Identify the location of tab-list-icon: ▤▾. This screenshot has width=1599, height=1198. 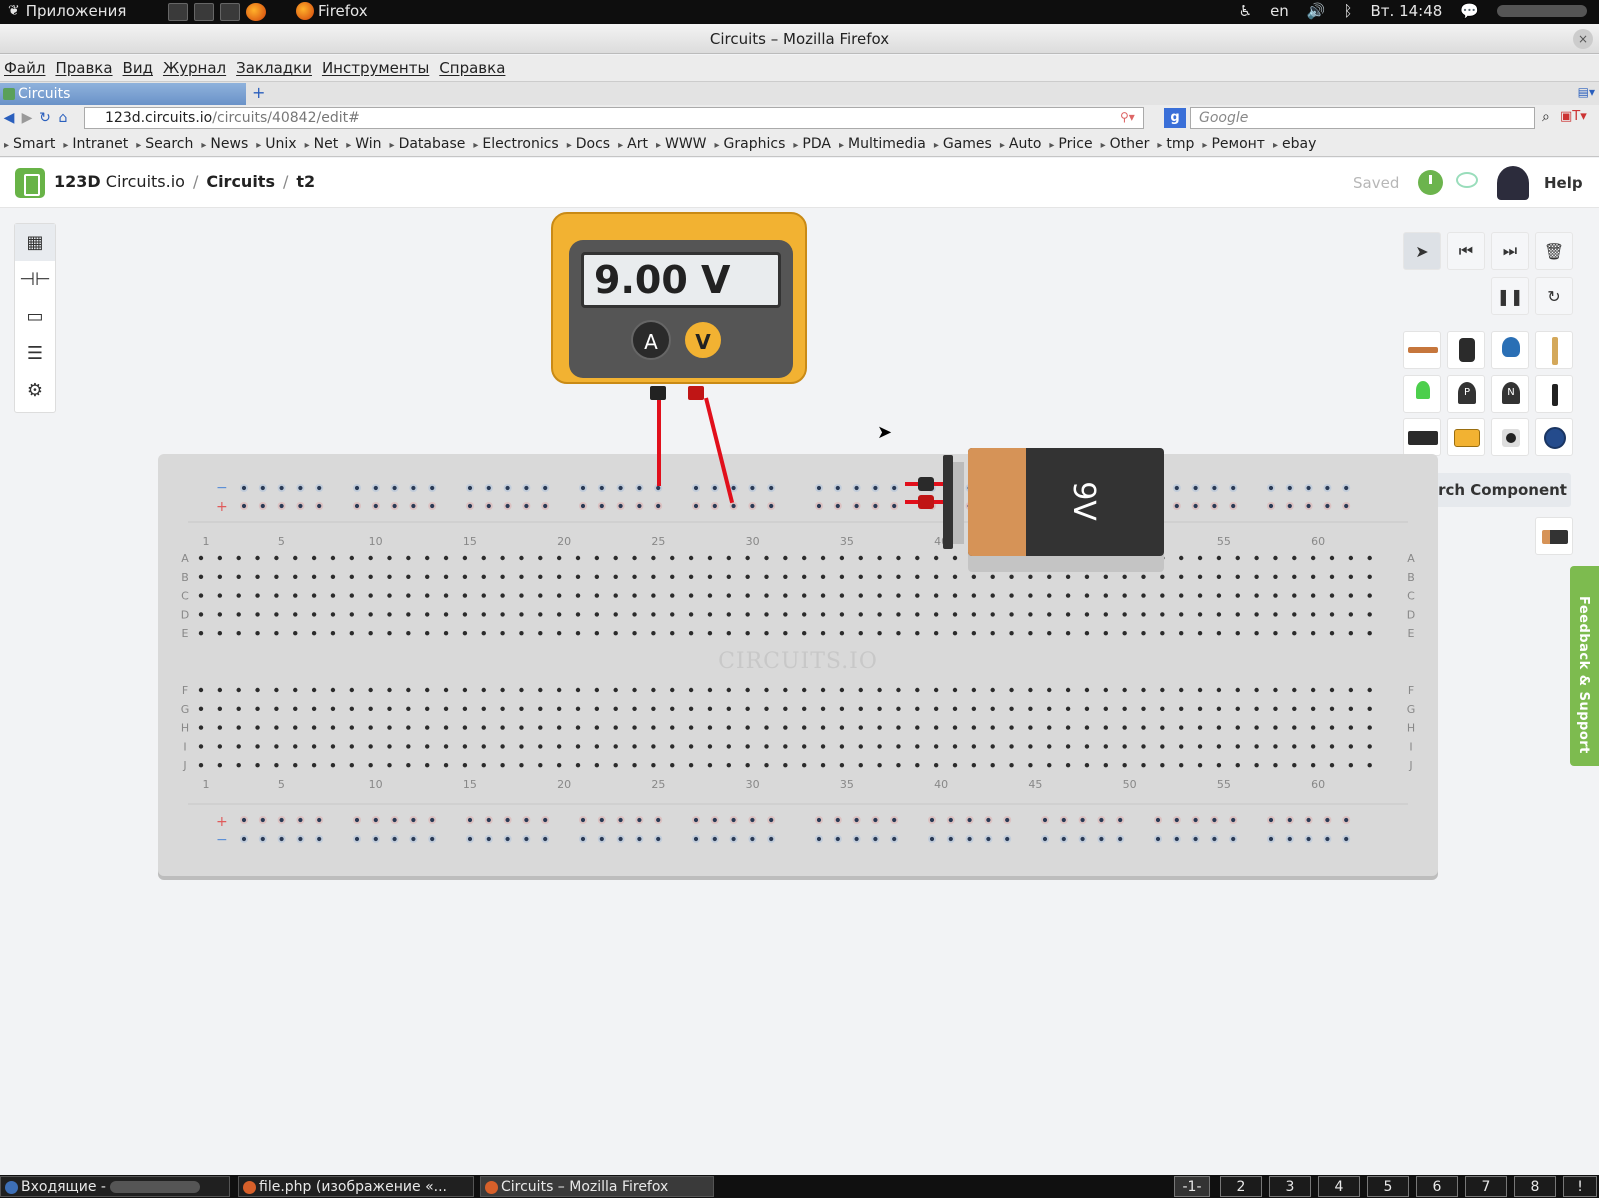
(1586, 92).